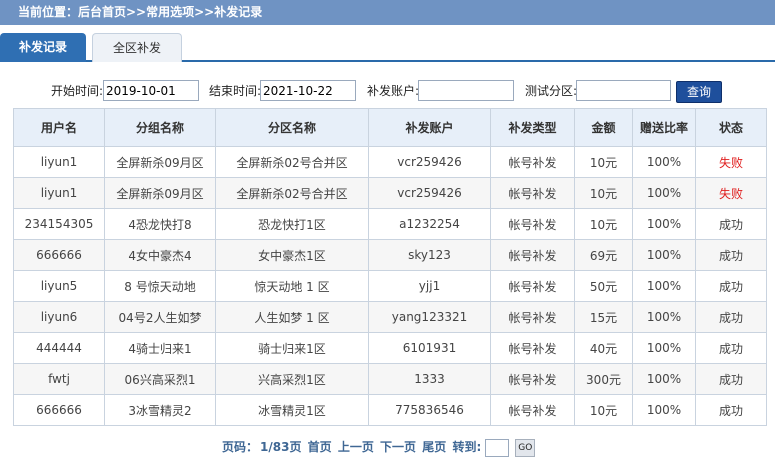 This screenshot has height=476, width=775. What do you see at coordinates (467, 447) in the screenshot?
I see `goto-label: 转到:` at bounding box center [467, 447].